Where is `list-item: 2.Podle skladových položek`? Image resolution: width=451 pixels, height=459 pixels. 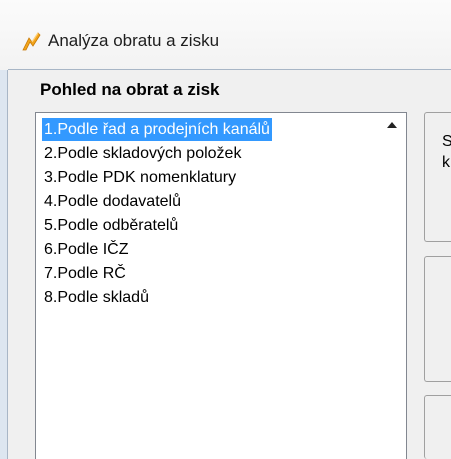
list-item: 2.Podle skladových položek is located at coordinates (142, 153).